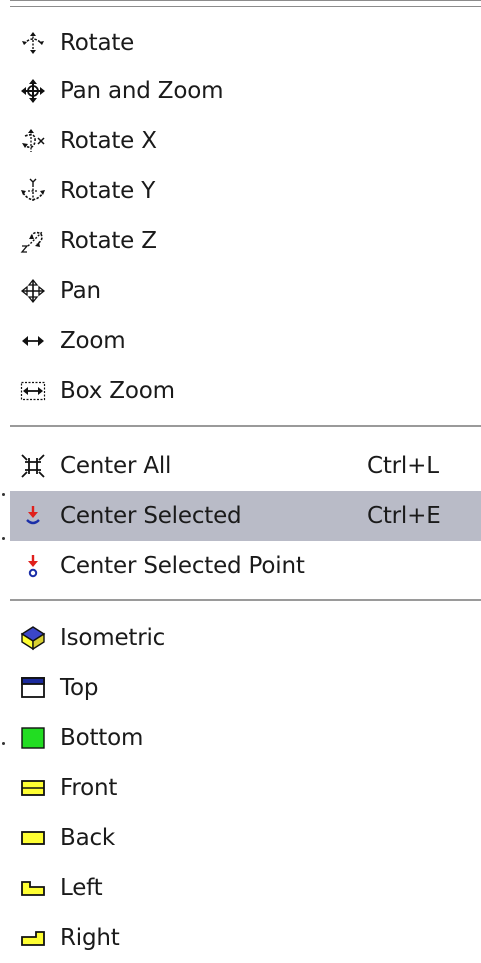 This screenshot has height=963, width=481. What do you see at coordinates (245, 888) in the screenshot?
I see `menu-item-left: Left` at bounding box center [245, 888].